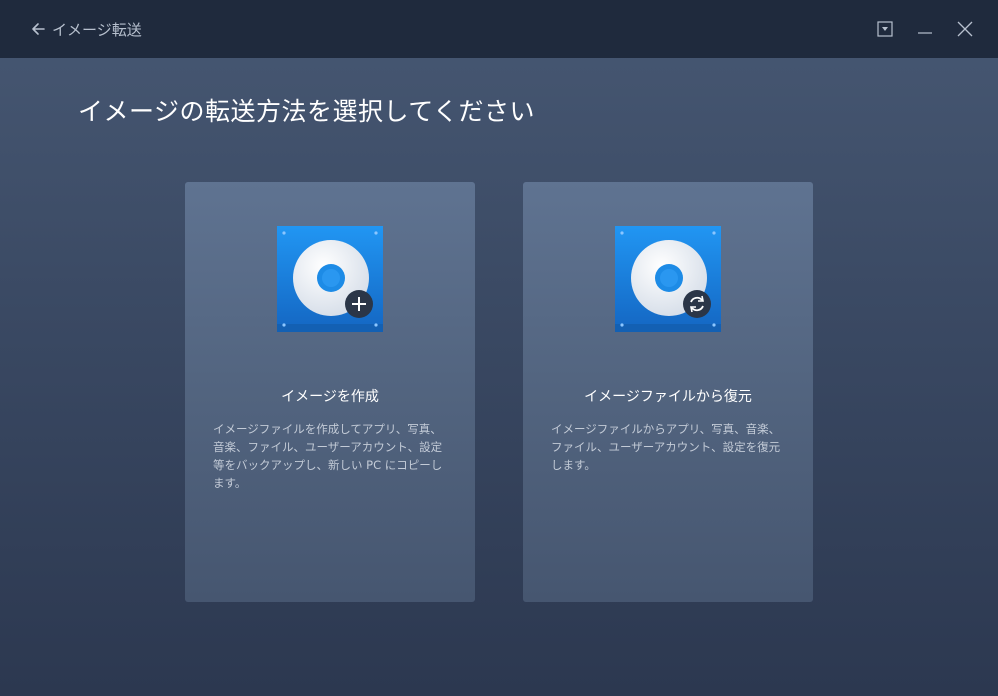 The width and height of the screenshot is (998, 696). What do you see at coordinates (668, 397) in the screenshot?
I see `restore-image-title: イメージファイルから復元` at bounding box center [668, 397].